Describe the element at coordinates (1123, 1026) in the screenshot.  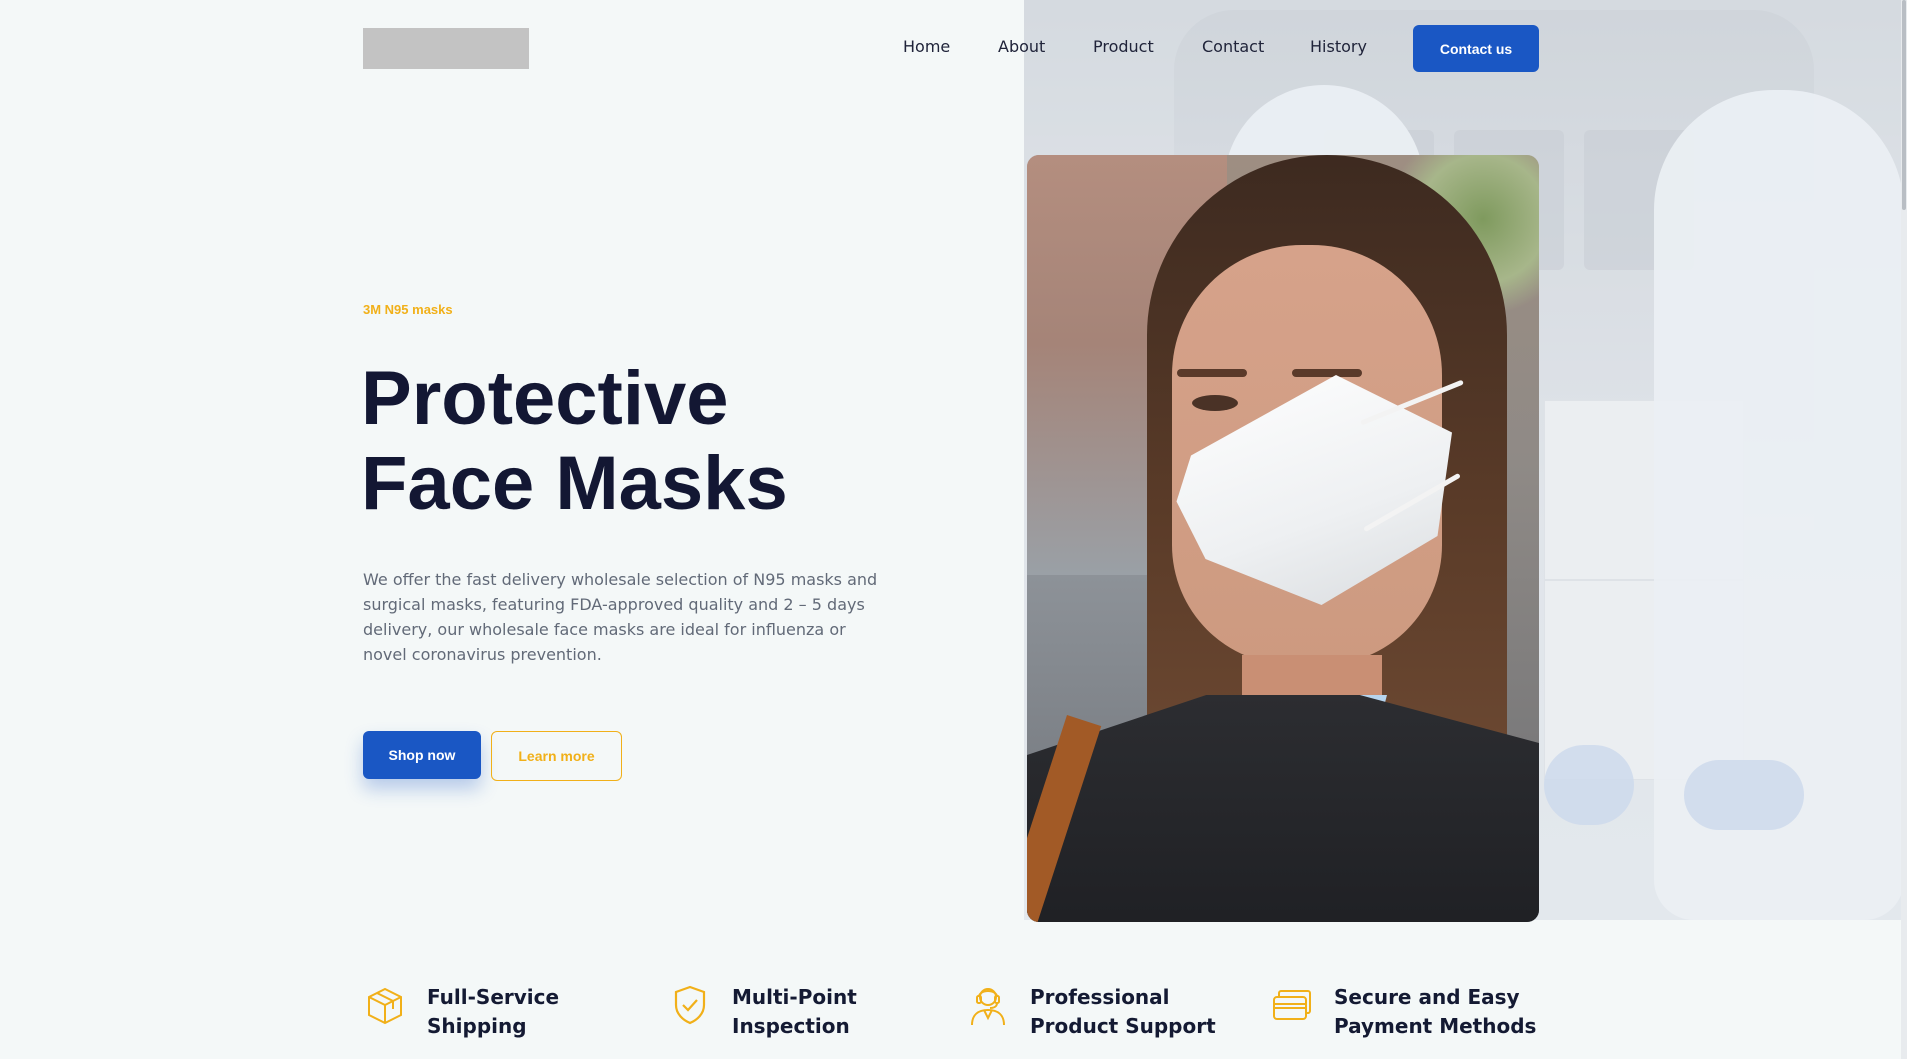
I see `feature-title-line2: Product Support` at that location.